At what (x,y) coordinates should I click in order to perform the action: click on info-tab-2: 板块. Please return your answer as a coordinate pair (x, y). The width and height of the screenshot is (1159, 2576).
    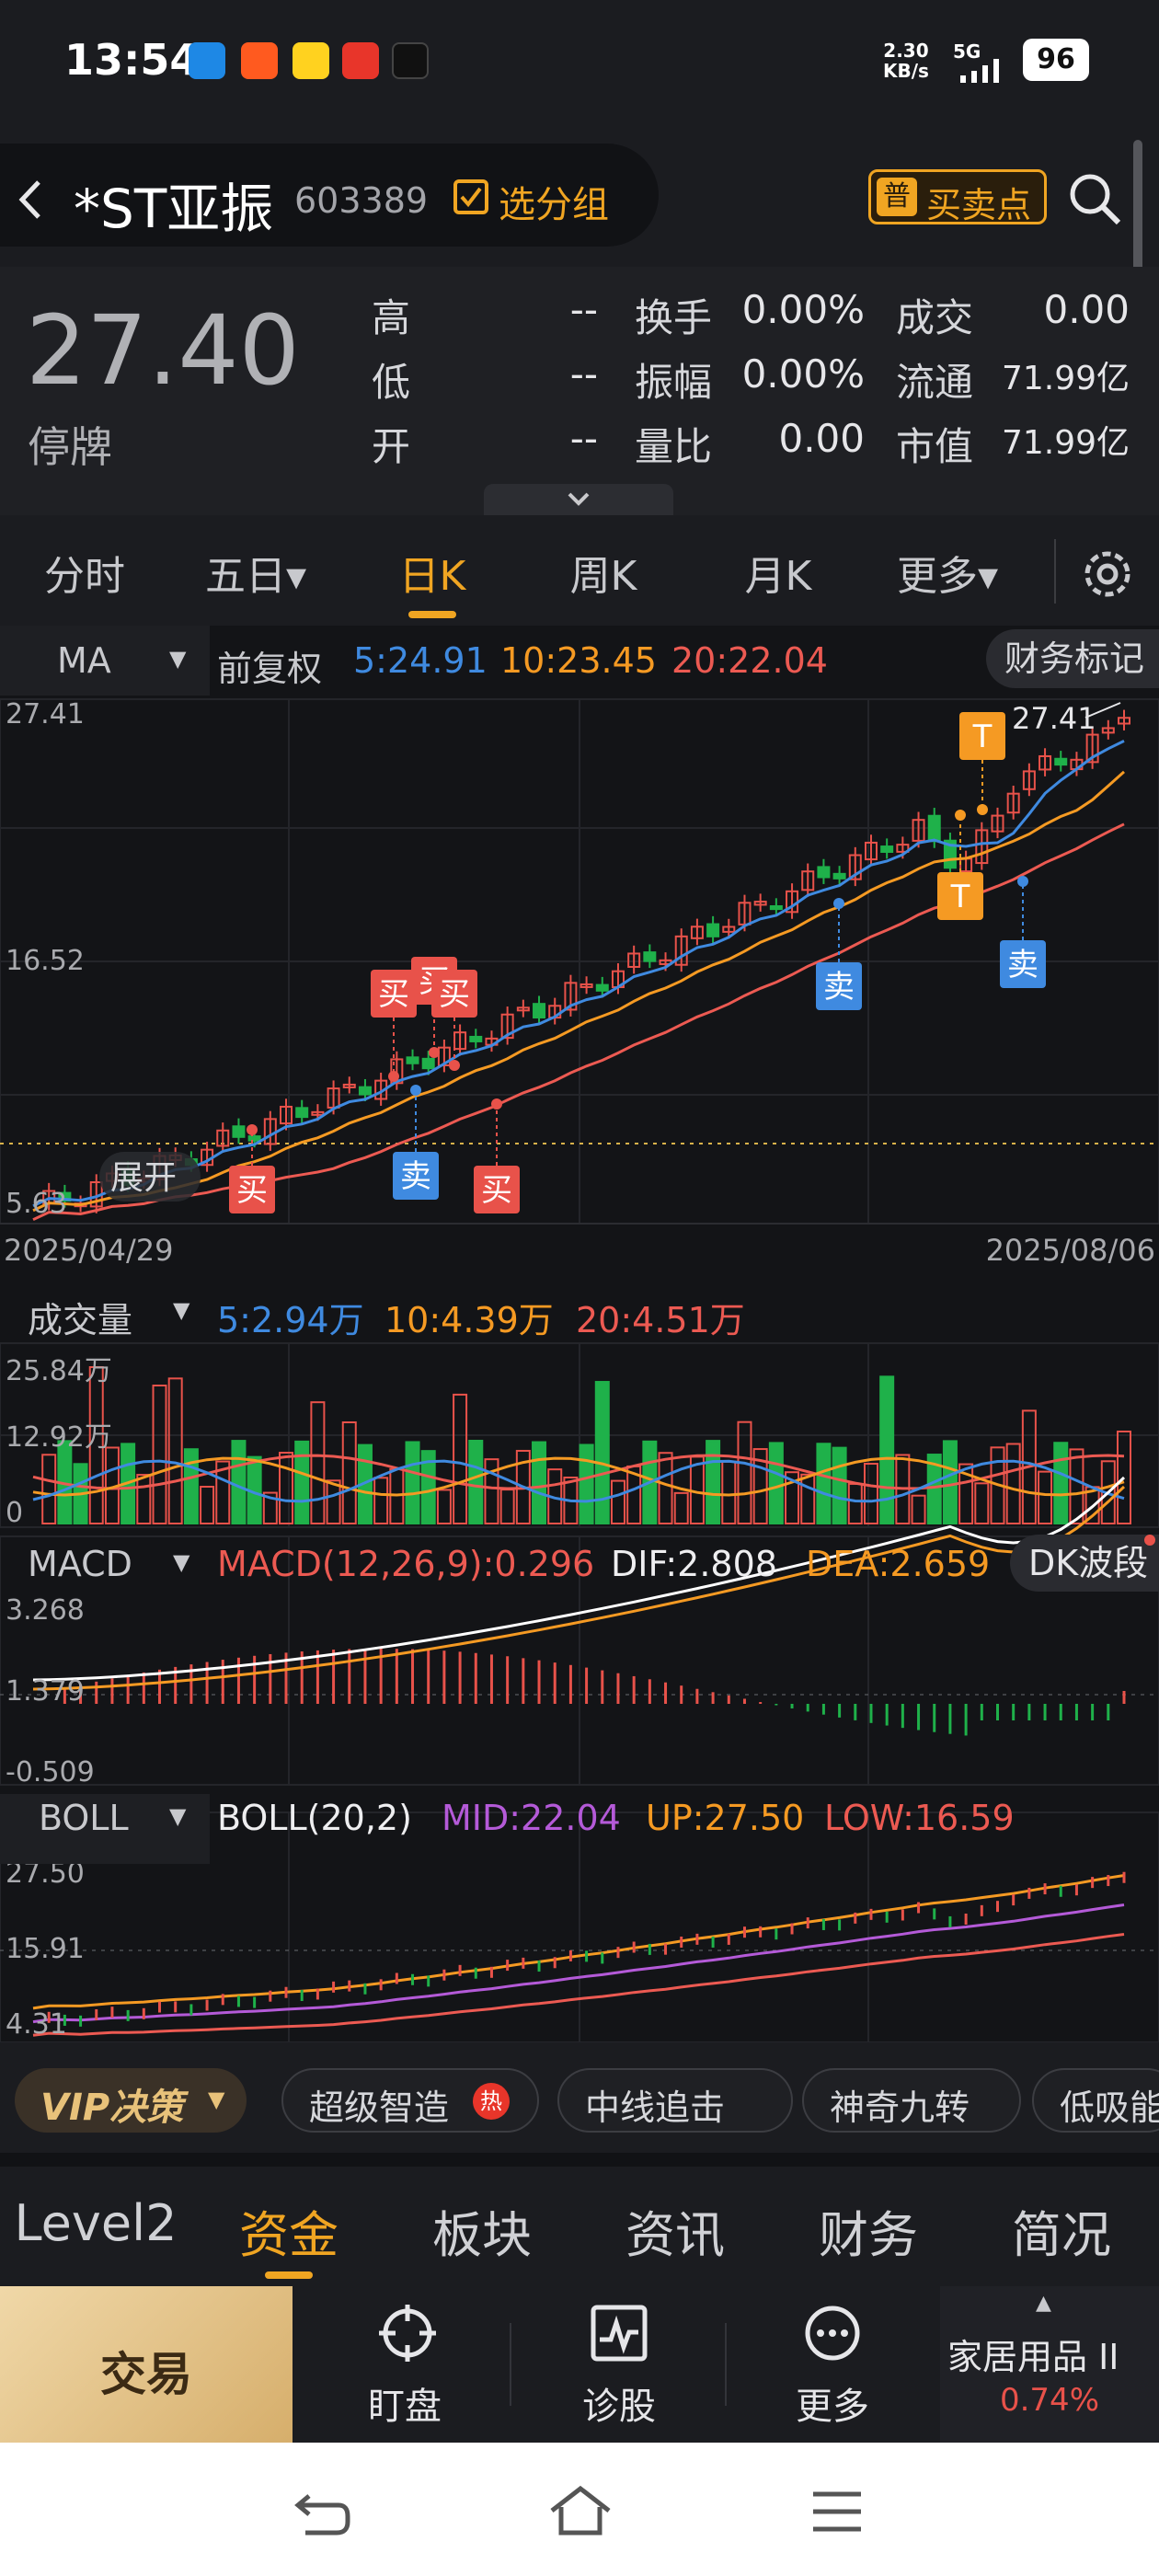
    Looking at the image, I should click on (482, 2230).